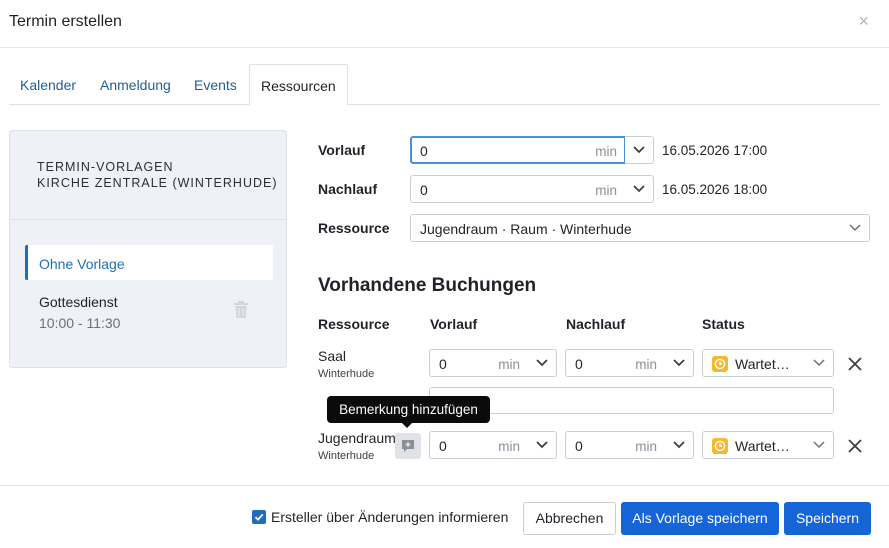  I want to click on bookings-title: Vorhandene Buchungen, so click(427, 285).